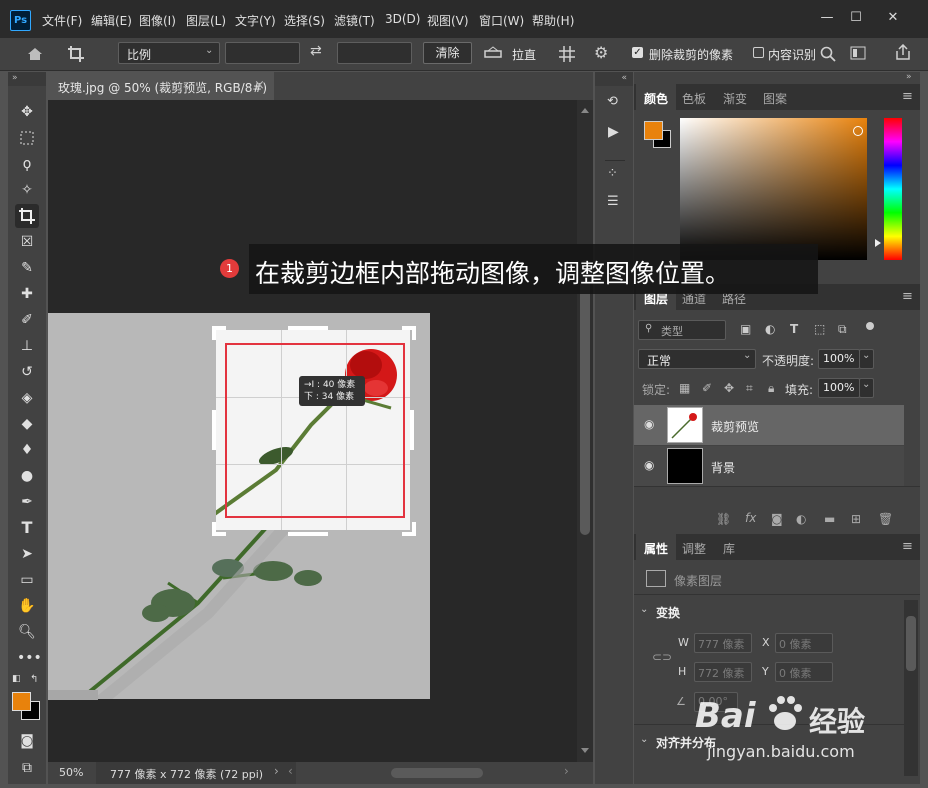 This screenshot has height=788, width=928. What do you see at coordinates (206, 20) in the screenshot?
I see `menu-layer: 图层(L)` at bounding box center [206, 20].